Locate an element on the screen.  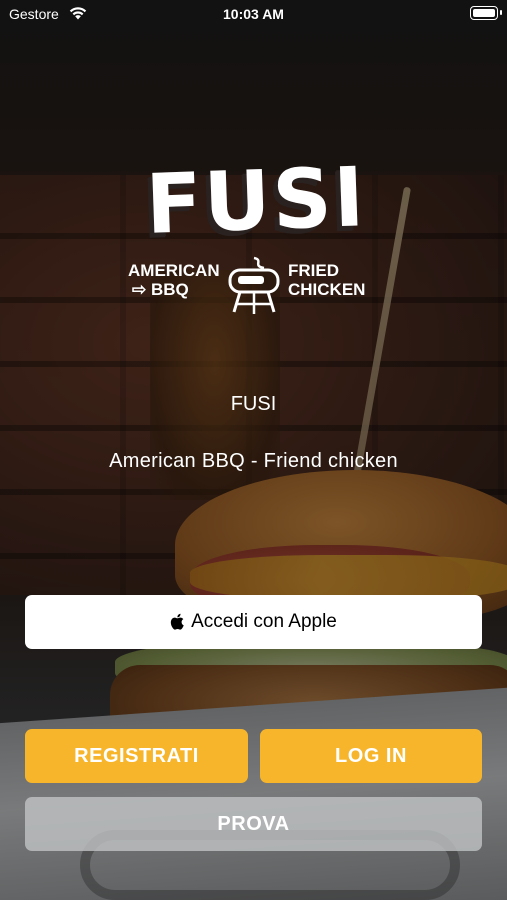
brand-logo: FUSI AMERICAN ⇨ BBQ FRIED CHICKEN is located at coordinates (254, 234).